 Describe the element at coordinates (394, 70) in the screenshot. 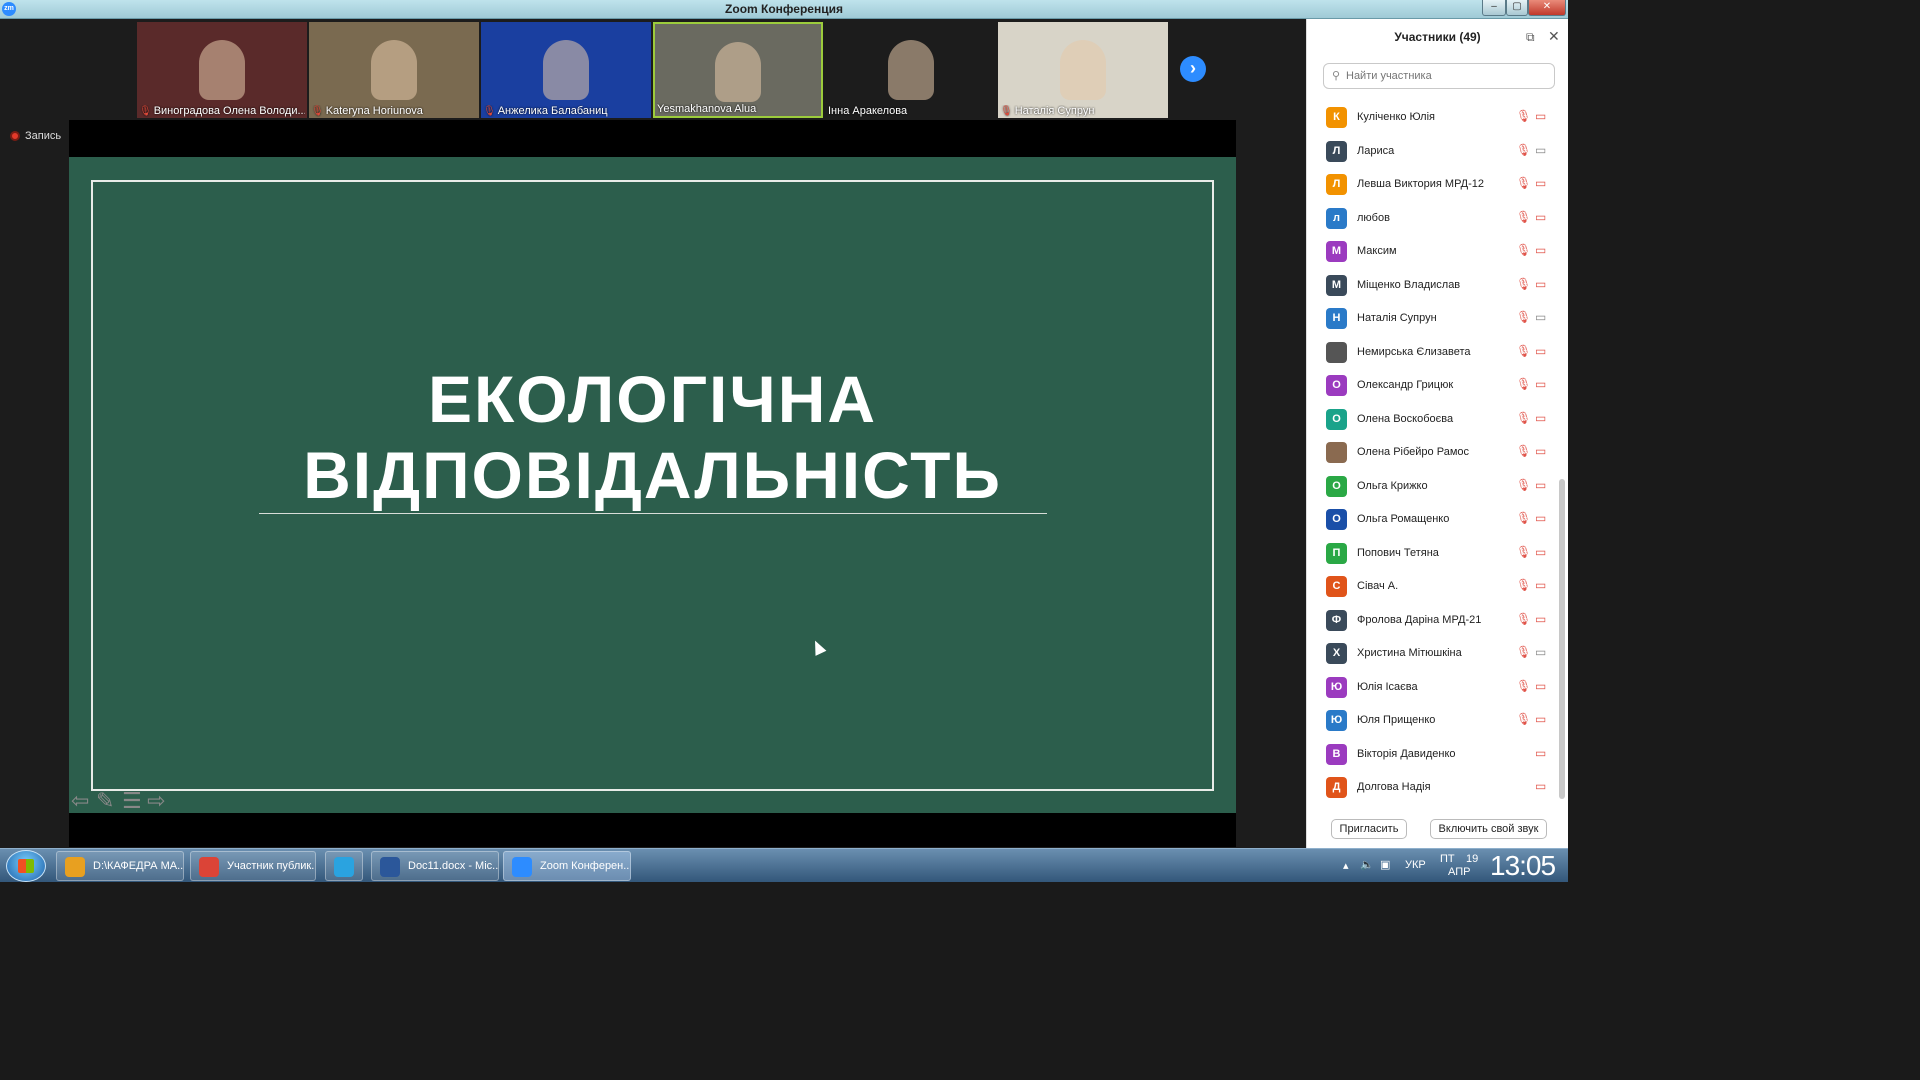

I see `video-tile: 🎙 Kateryna Horiunova` at that location.